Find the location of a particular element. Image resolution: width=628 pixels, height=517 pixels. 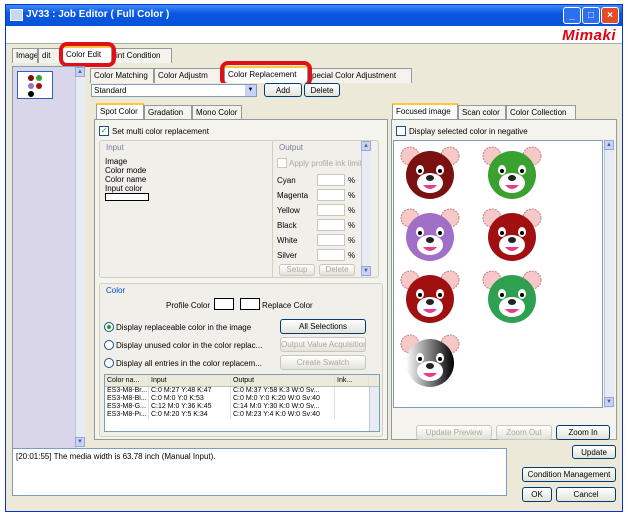

add-button: Add is located at coordinates (283, 90).